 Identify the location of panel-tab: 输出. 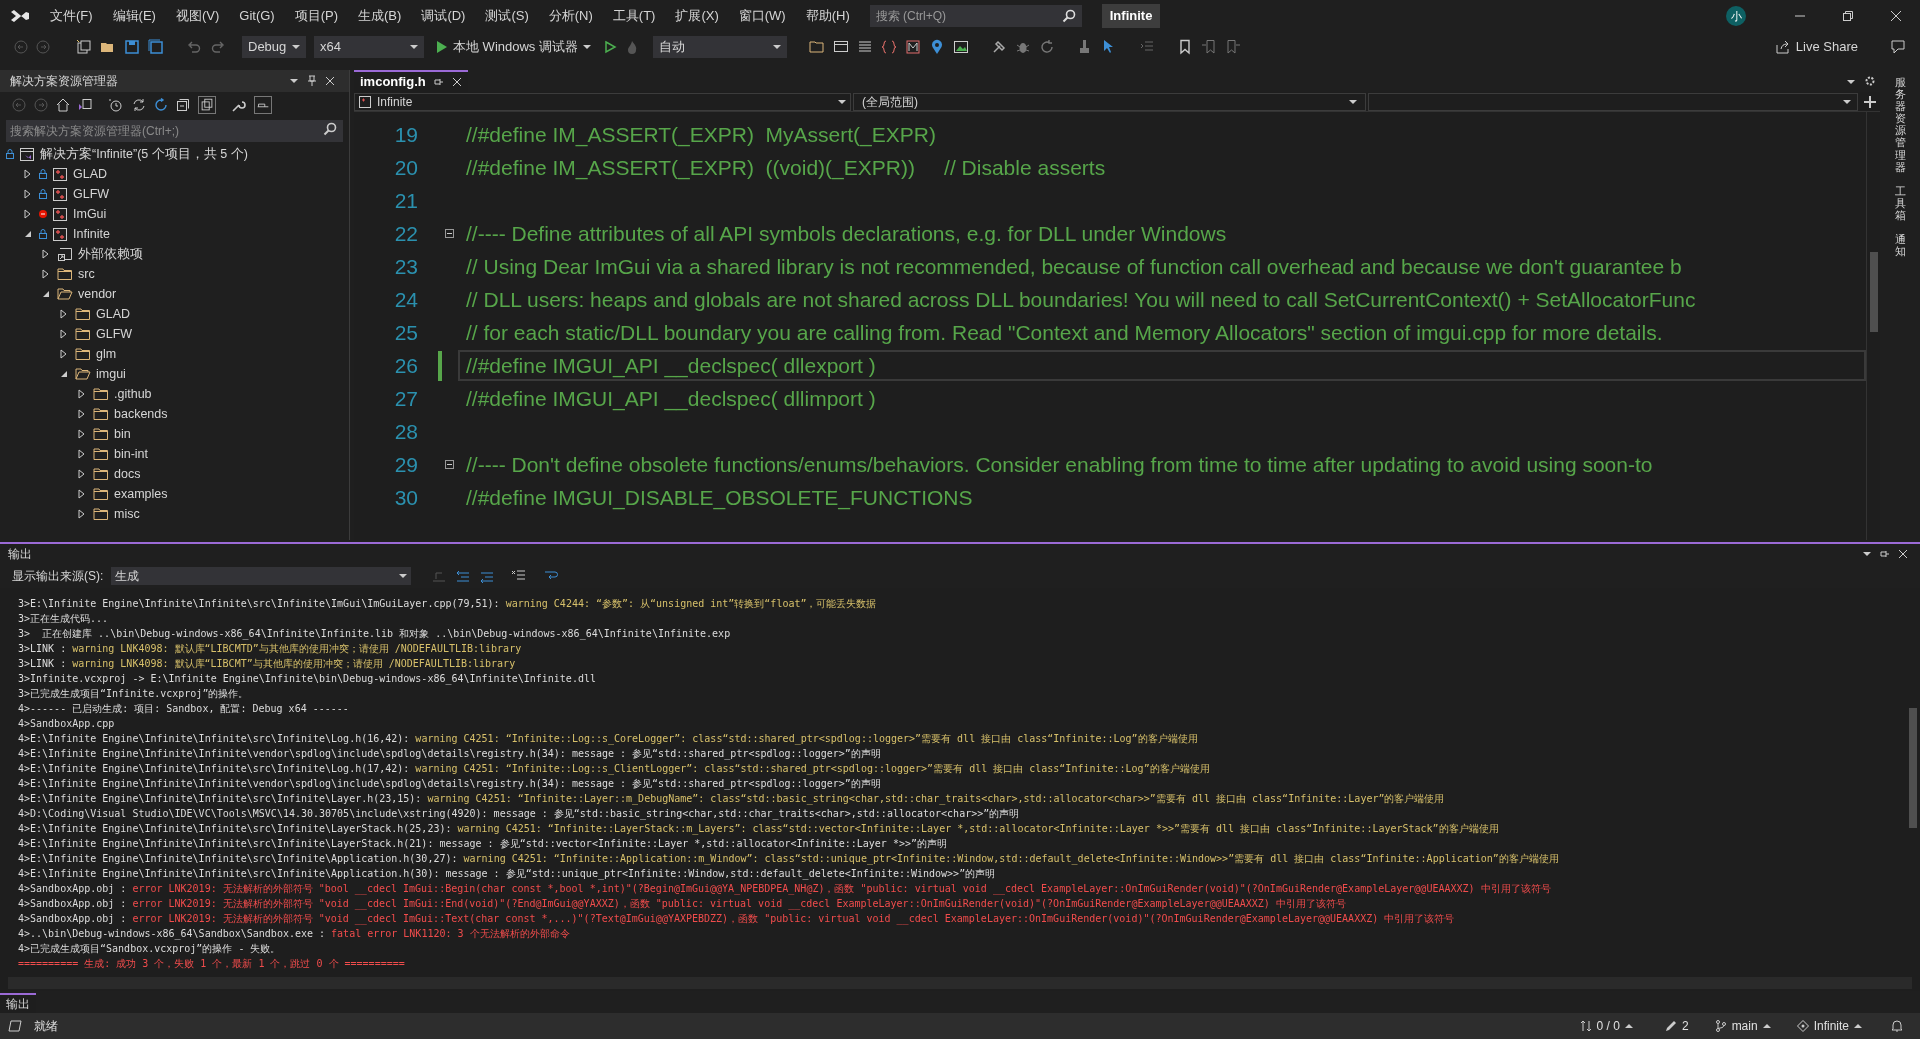
(18, 1003).